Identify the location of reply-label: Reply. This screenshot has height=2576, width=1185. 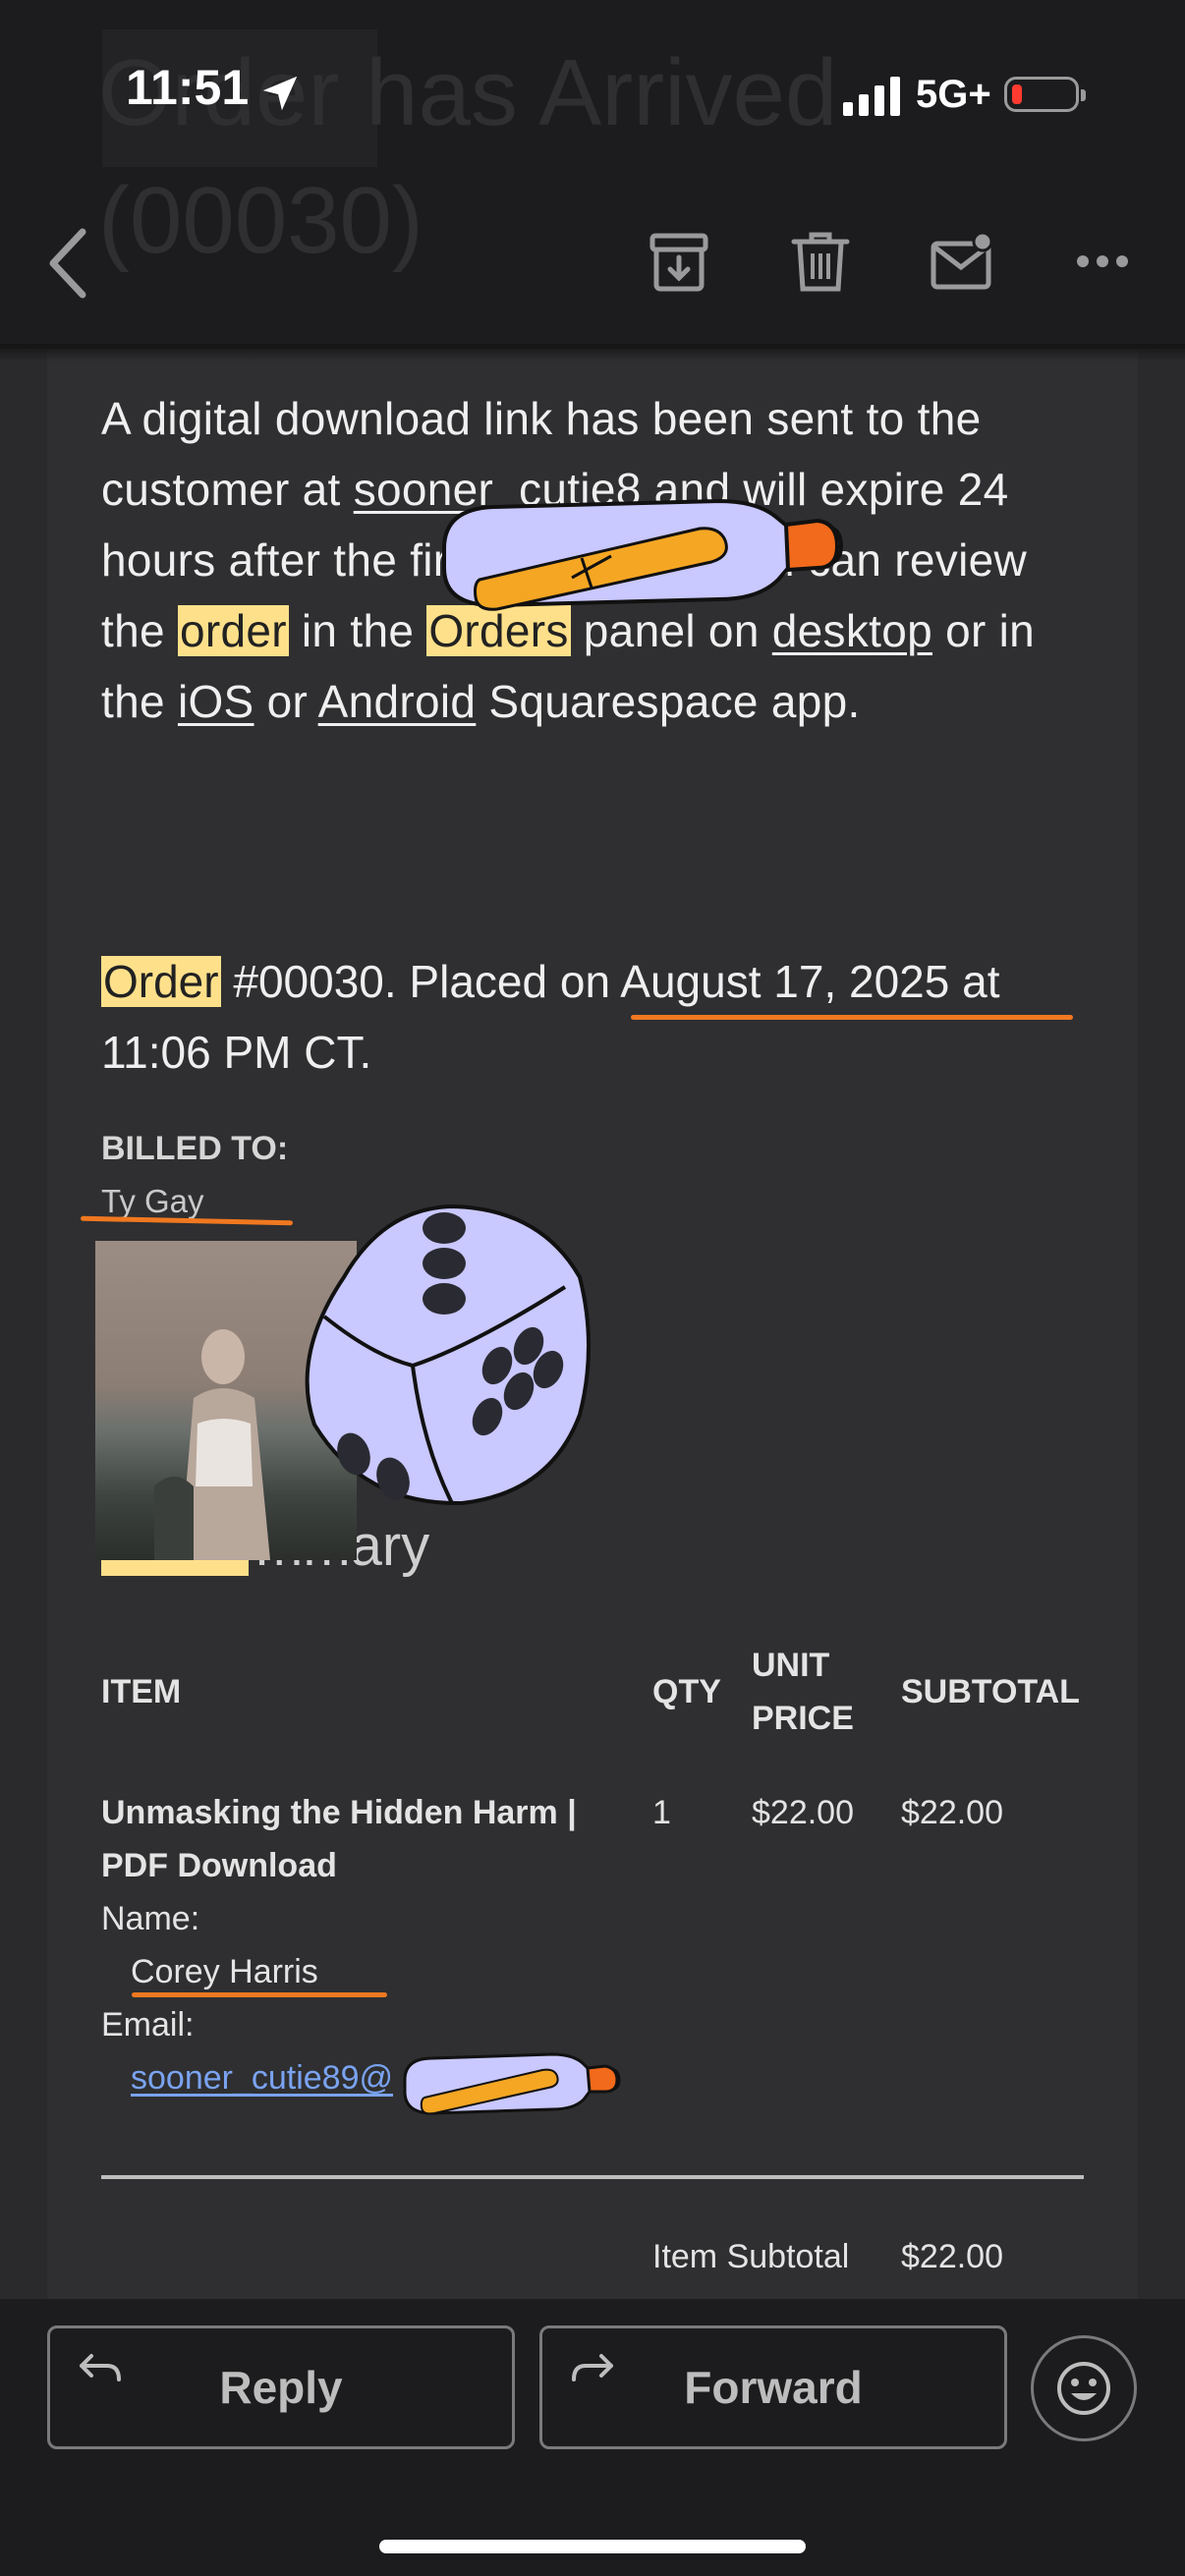
(281, 2387).